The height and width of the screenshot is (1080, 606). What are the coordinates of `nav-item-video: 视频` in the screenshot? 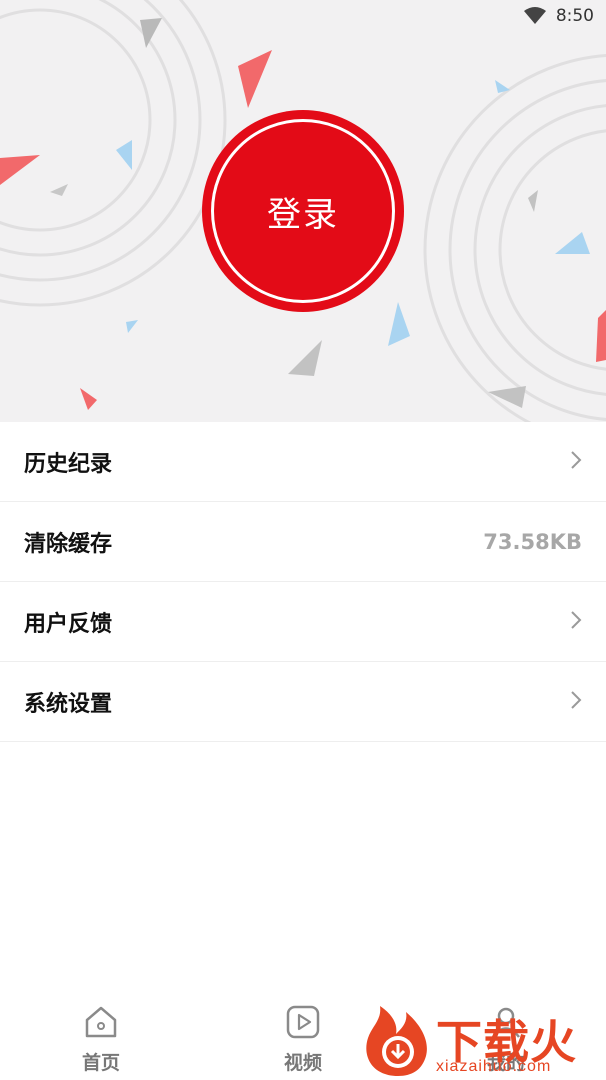 It's located at (303, 1039).